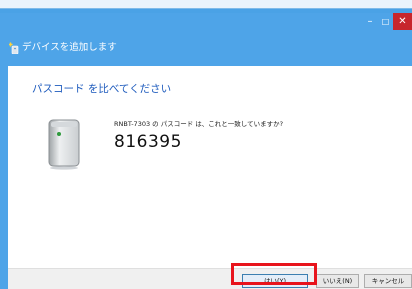 This screenshot has height=289, width=412. What do you see at coordinates (210, 278) in the screenshot?
I see `button-bar: はい(Y) いいえ(N) キャンセル` at bounding box center [210, 278].